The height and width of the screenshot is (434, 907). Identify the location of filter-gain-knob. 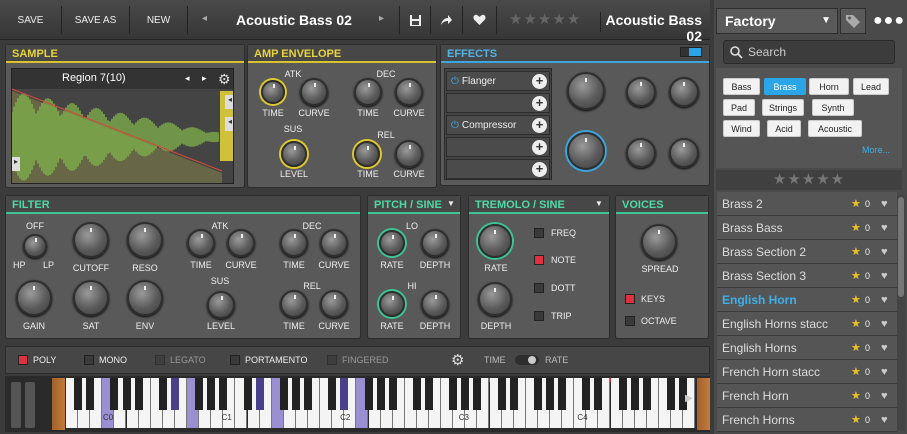
(34, 298).